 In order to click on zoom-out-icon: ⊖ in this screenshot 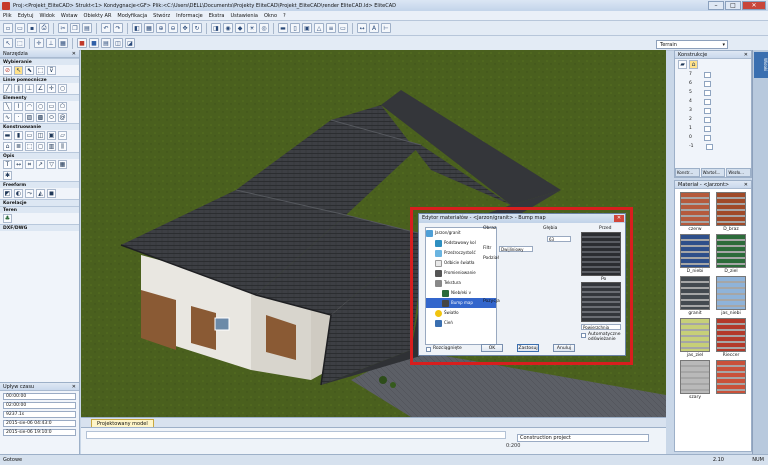, I will do `click(173, 28)`.